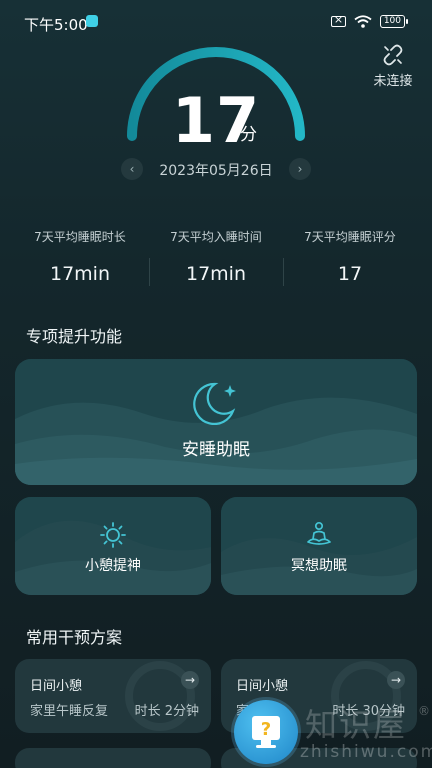 This screenshot has width=432, height=768. Describe the element at coordinates (216, 22) in the screenshot. I see `status-bar: 下午5:00 100` at that location.